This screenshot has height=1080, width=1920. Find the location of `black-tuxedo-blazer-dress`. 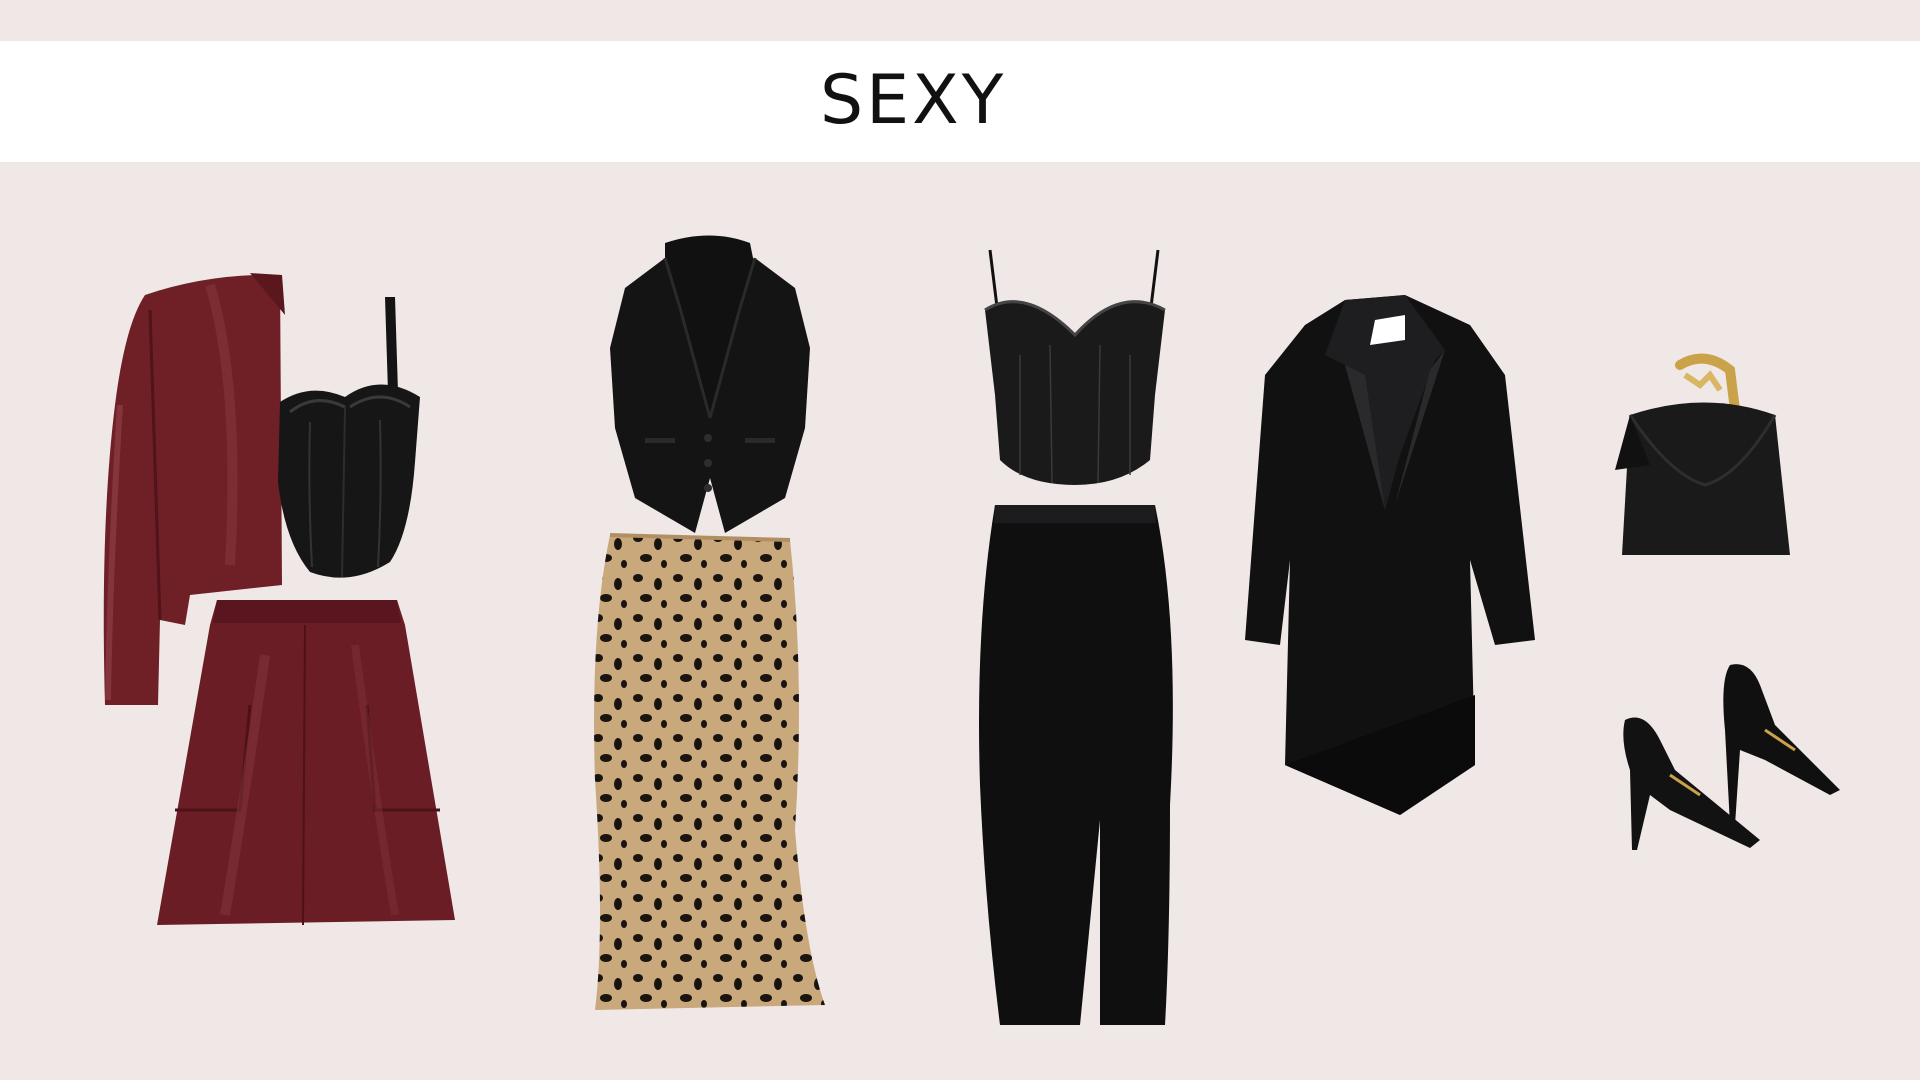

black-tuxedo-blazer-dress is located at coordinates (1392, 557).